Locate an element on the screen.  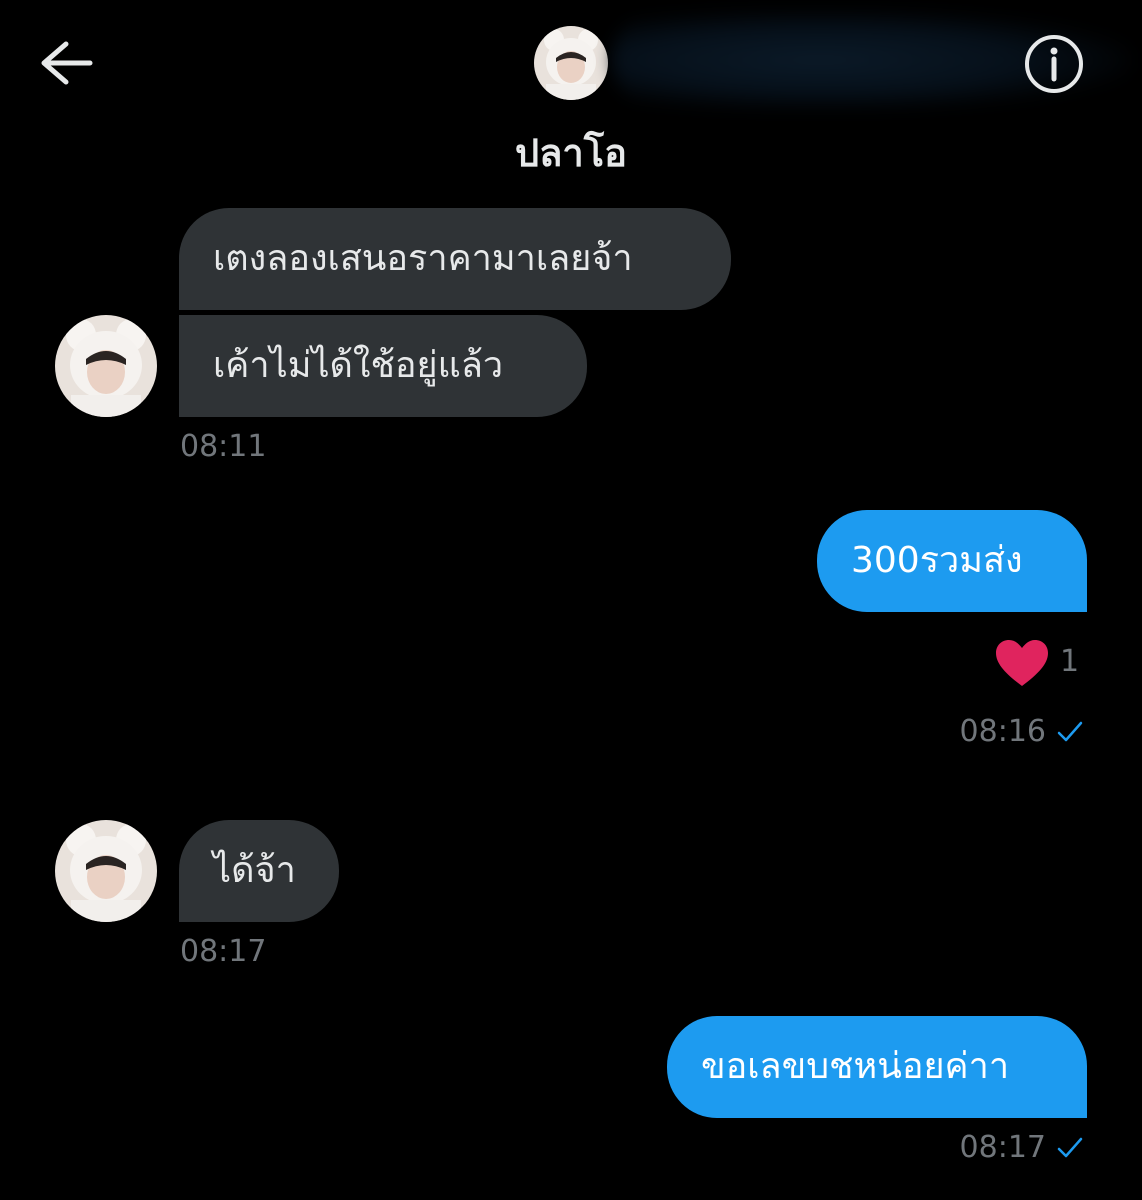
message-bubble-outgoing: 300รวมส่ง is located at coordinates (952, 561).